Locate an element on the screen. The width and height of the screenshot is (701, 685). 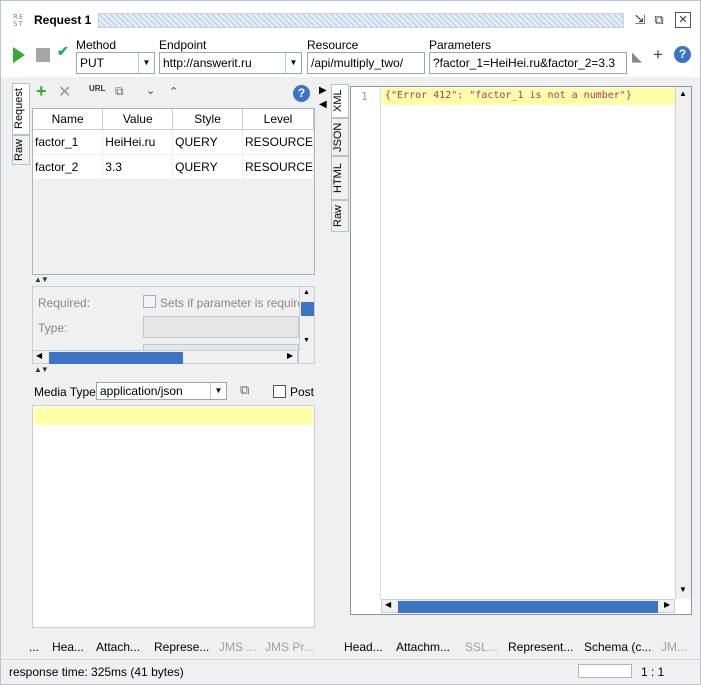
type-label: Type: is located at coordinates (53, 328).